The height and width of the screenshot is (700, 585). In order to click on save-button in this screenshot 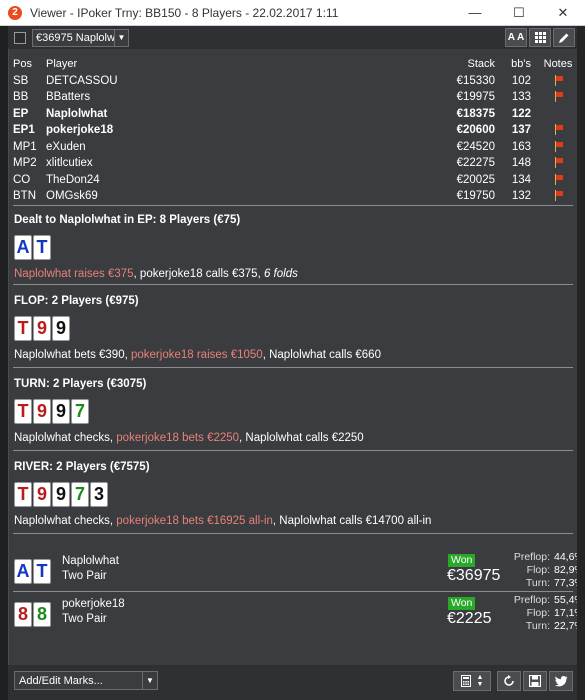, I will do `click(535, 681)`.